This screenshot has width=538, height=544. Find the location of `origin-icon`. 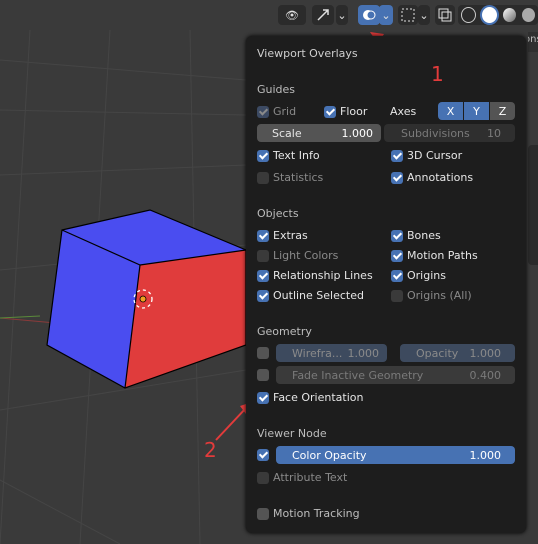

origin-icon is located at coordinates (143, 299).